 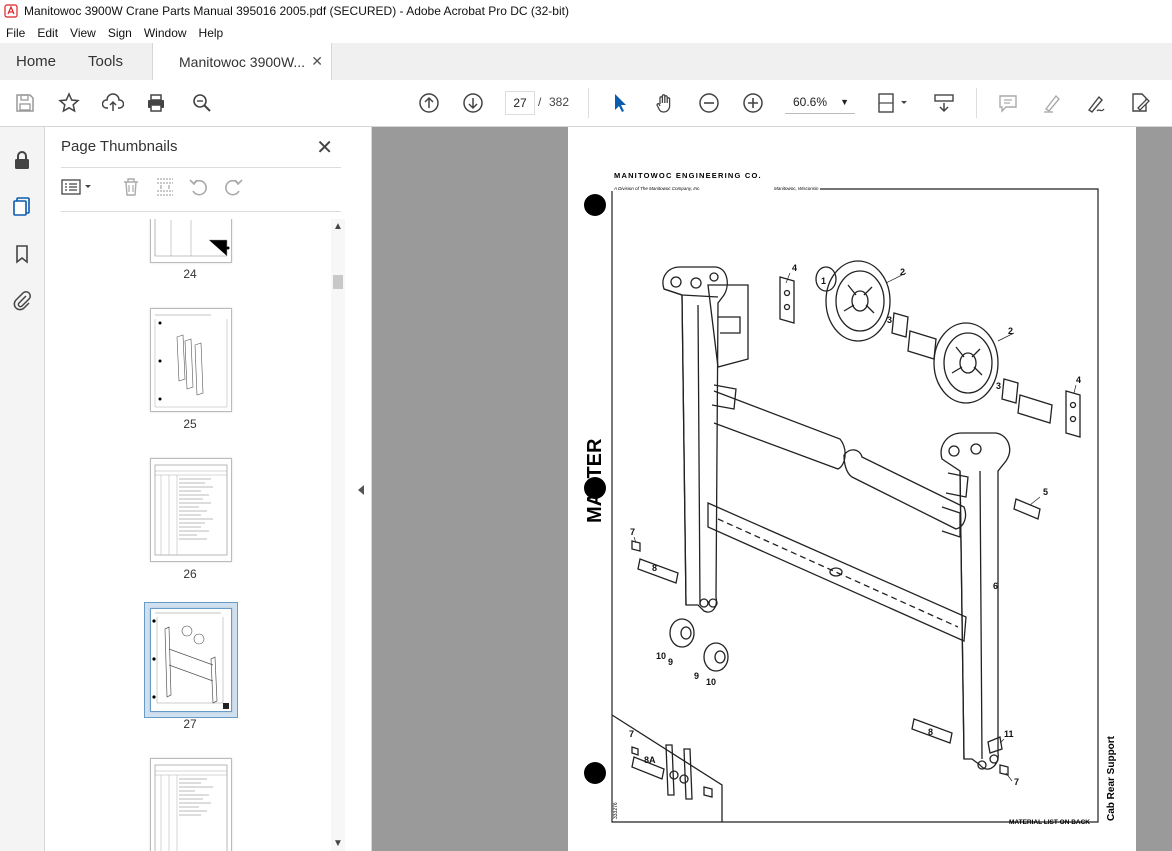 I want to click on scrolling-mode-icon, so click(x=944, y=103).